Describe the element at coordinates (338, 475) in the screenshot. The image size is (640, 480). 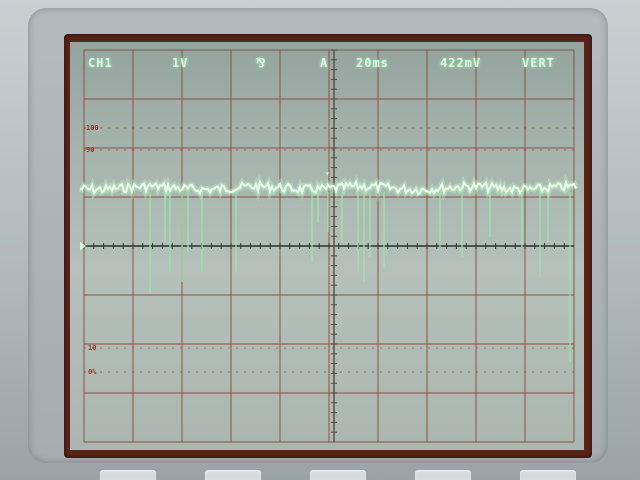
I see `softkey-3-button` at that location.